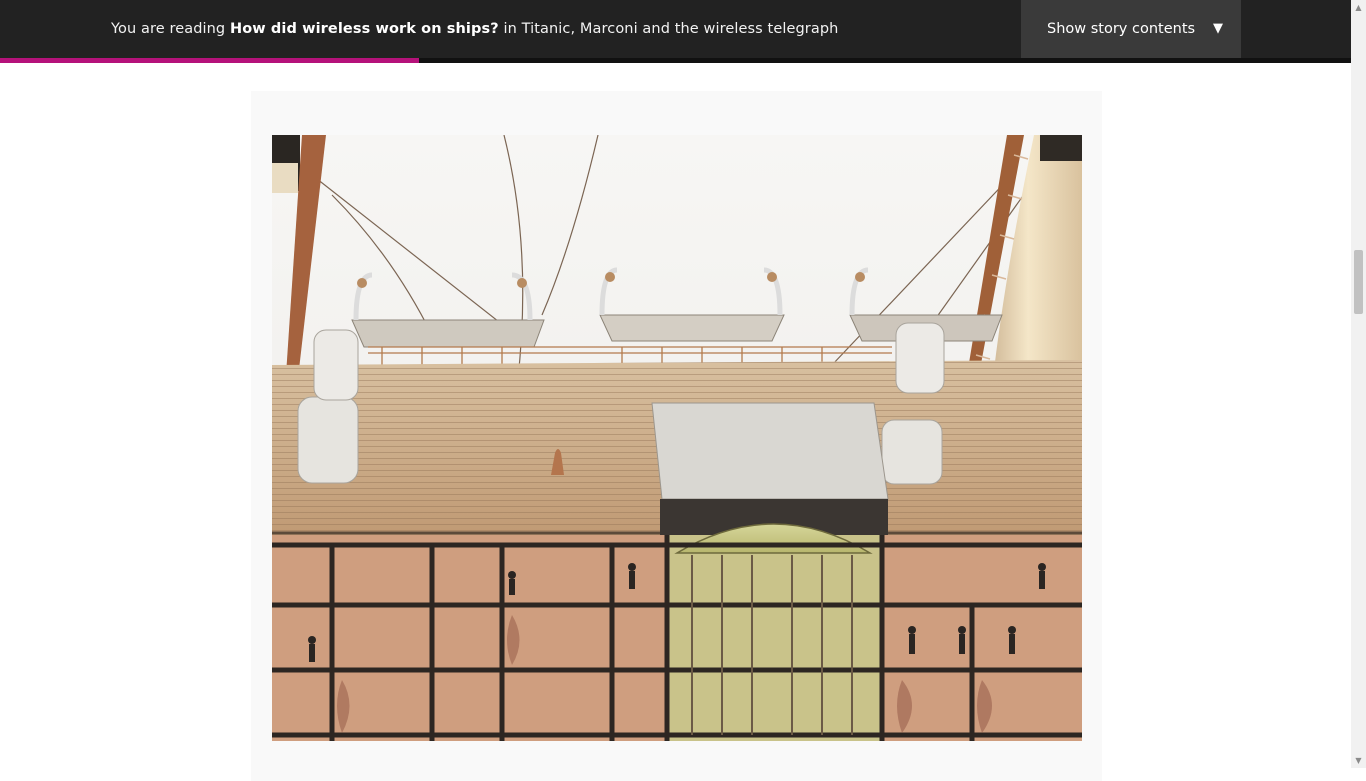 The height and width of the screenshot is (781, 1366). What do you see at coordinates (1358, 760) in the screenshot?
I see `scroll-down-arrow-icon: ▼` at bounding box center [1358, 760].